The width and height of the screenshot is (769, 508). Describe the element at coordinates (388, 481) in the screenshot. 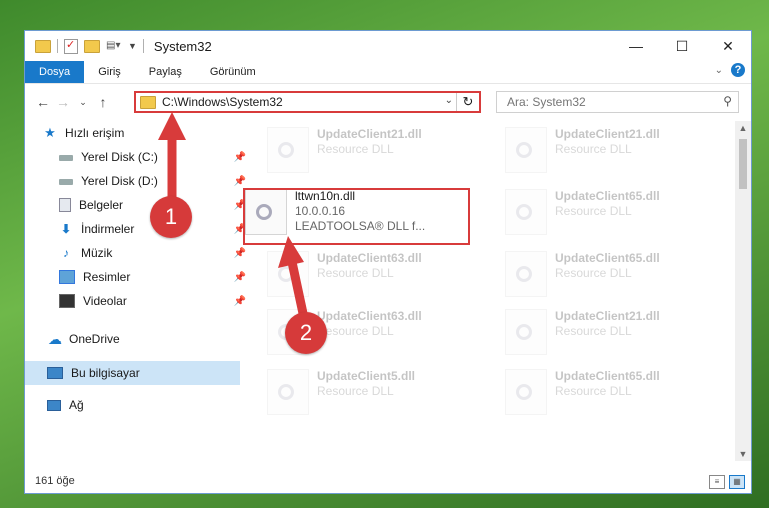

I see `status-bar: 161 öğe ≡ ▦` at that location.